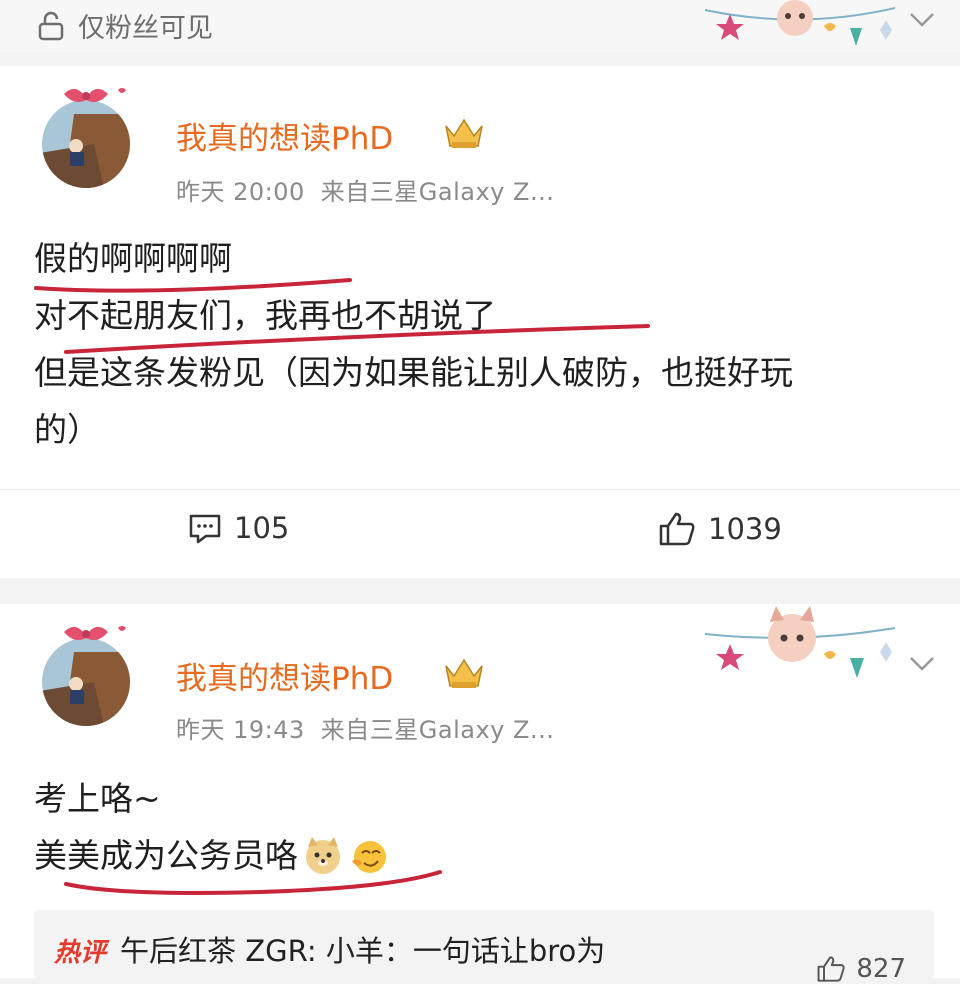 The width and height of the screenshot is (960, 984). I want to click on post-line: 但是这条发粉见（因为如果能让别人破防，也挺好玩, so click(413, 372).